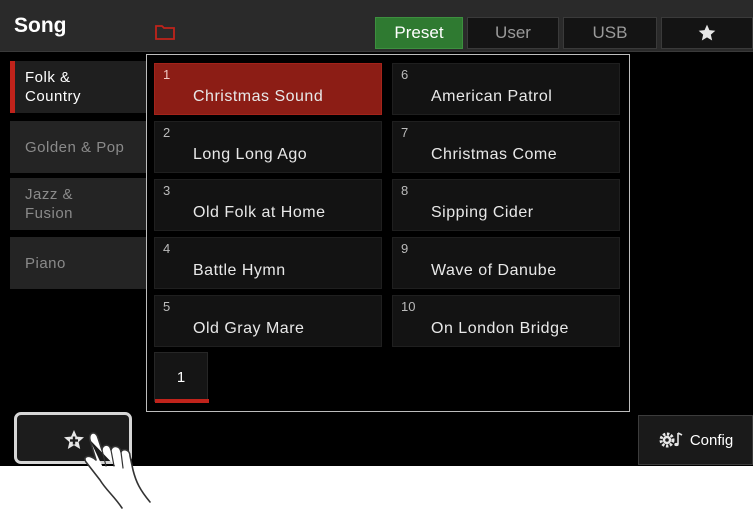 This screenshot has width=753, height=512. Describe the element at coordinates (610, 33) in the screenshot. I see `tab-usb: USB` at that location.